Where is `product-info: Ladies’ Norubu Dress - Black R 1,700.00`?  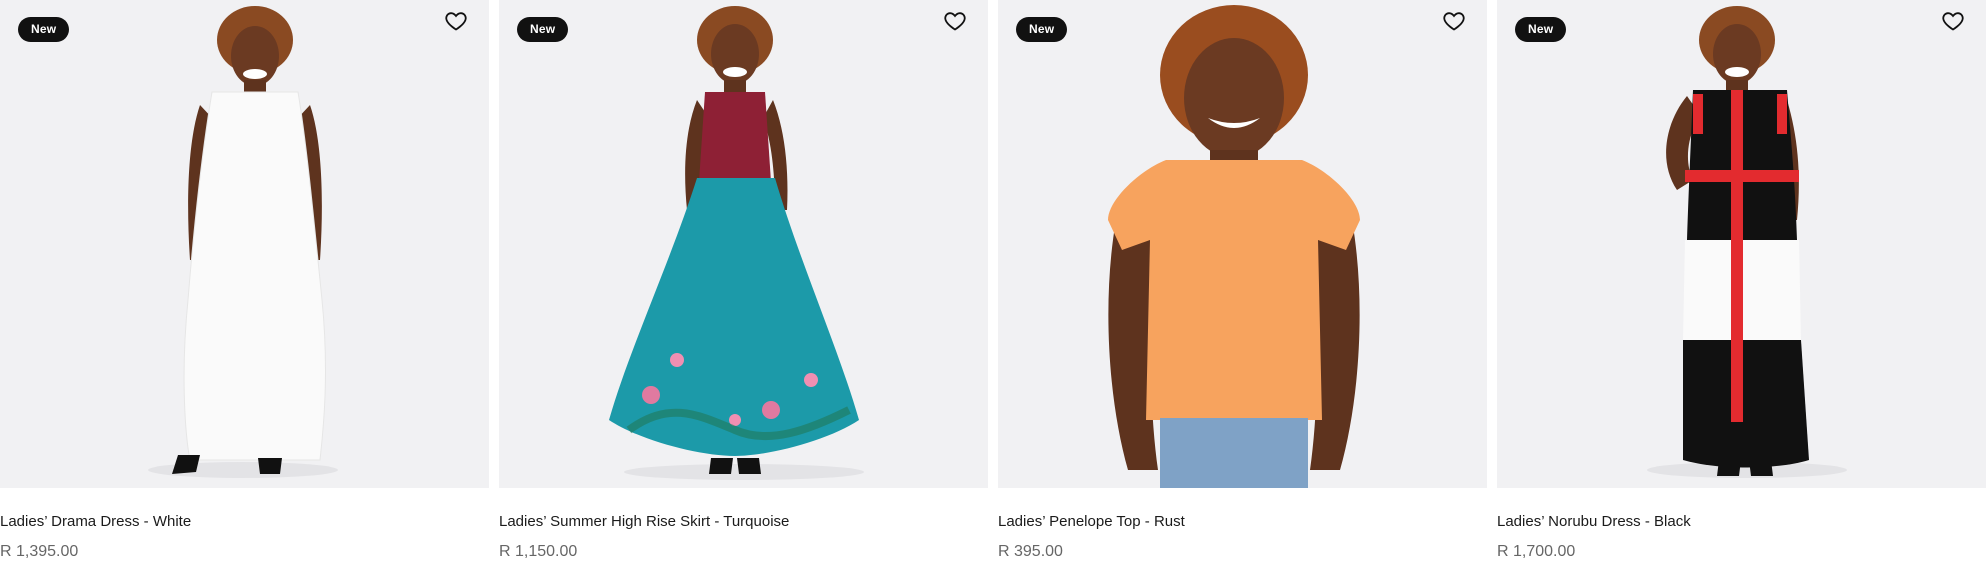
product-info: Ladies’ Norubu Dress - Black R 1,700.00 is located at coordinates (1741, 525).